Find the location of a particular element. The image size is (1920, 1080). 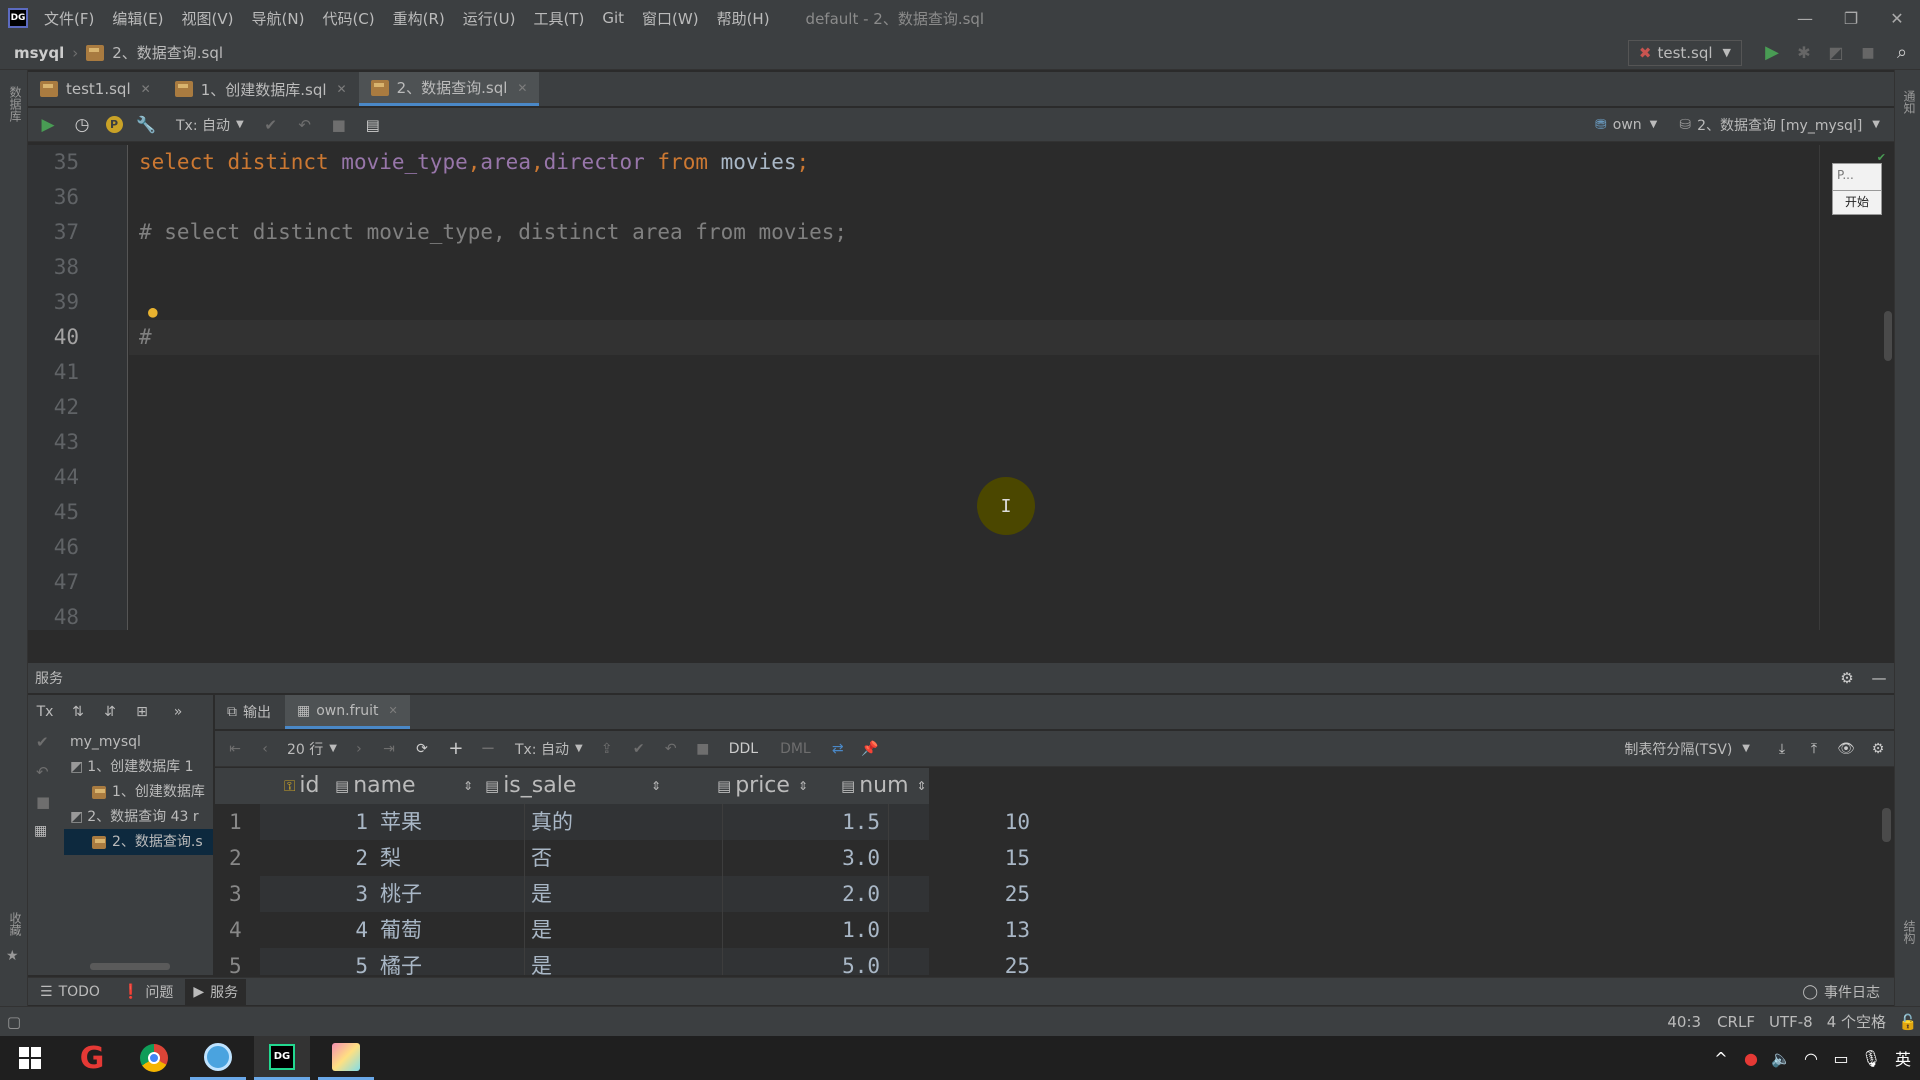

column-header-is-sale: ▤ is_sale ⇕ is located at coordinates (573, 786).